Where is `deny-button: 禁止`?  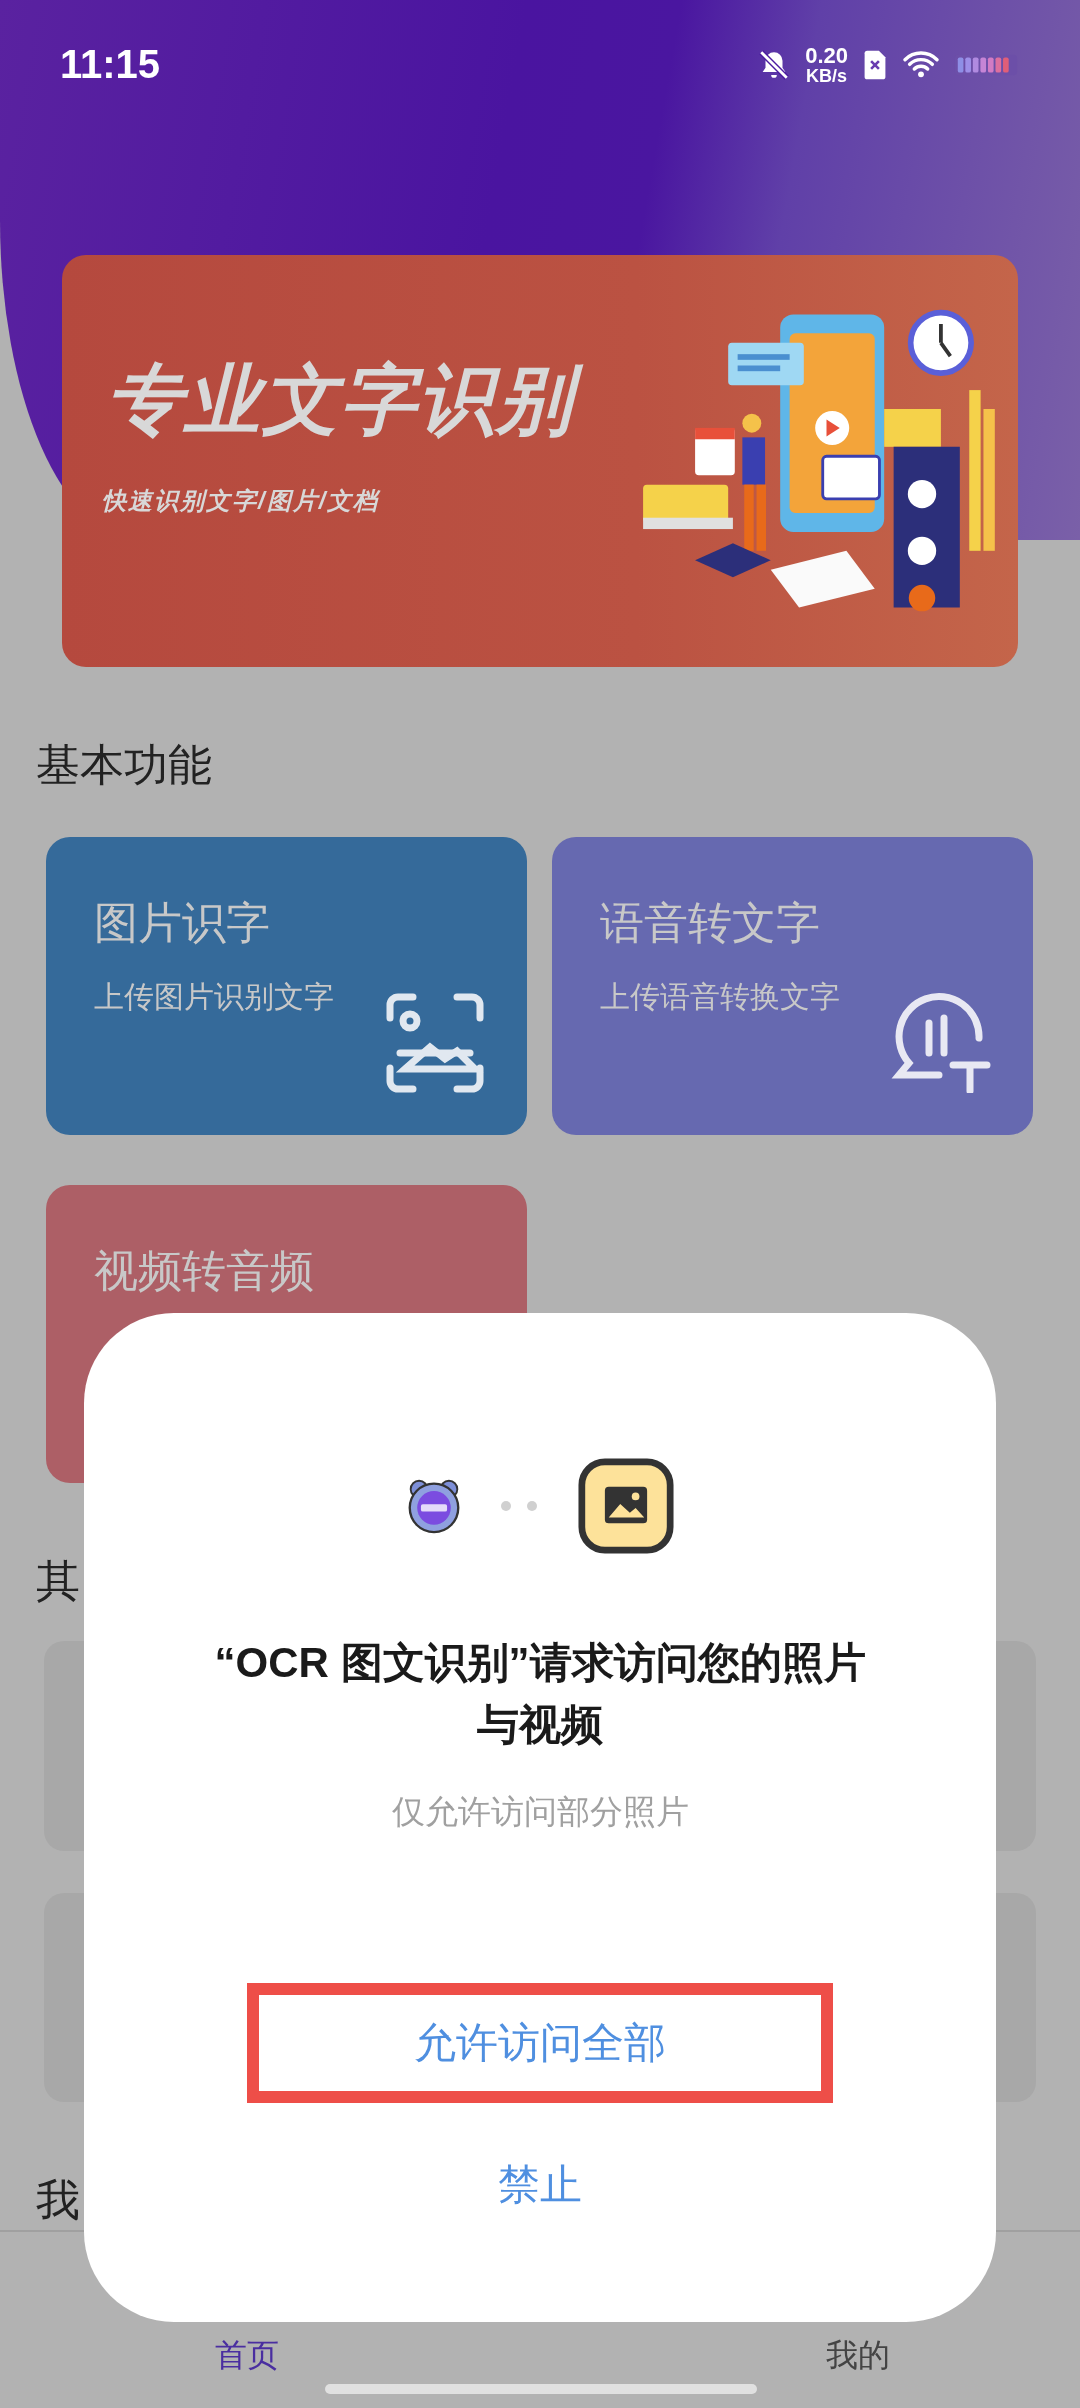
deny-button: 禁止 is located at coordinates (540, 2185).